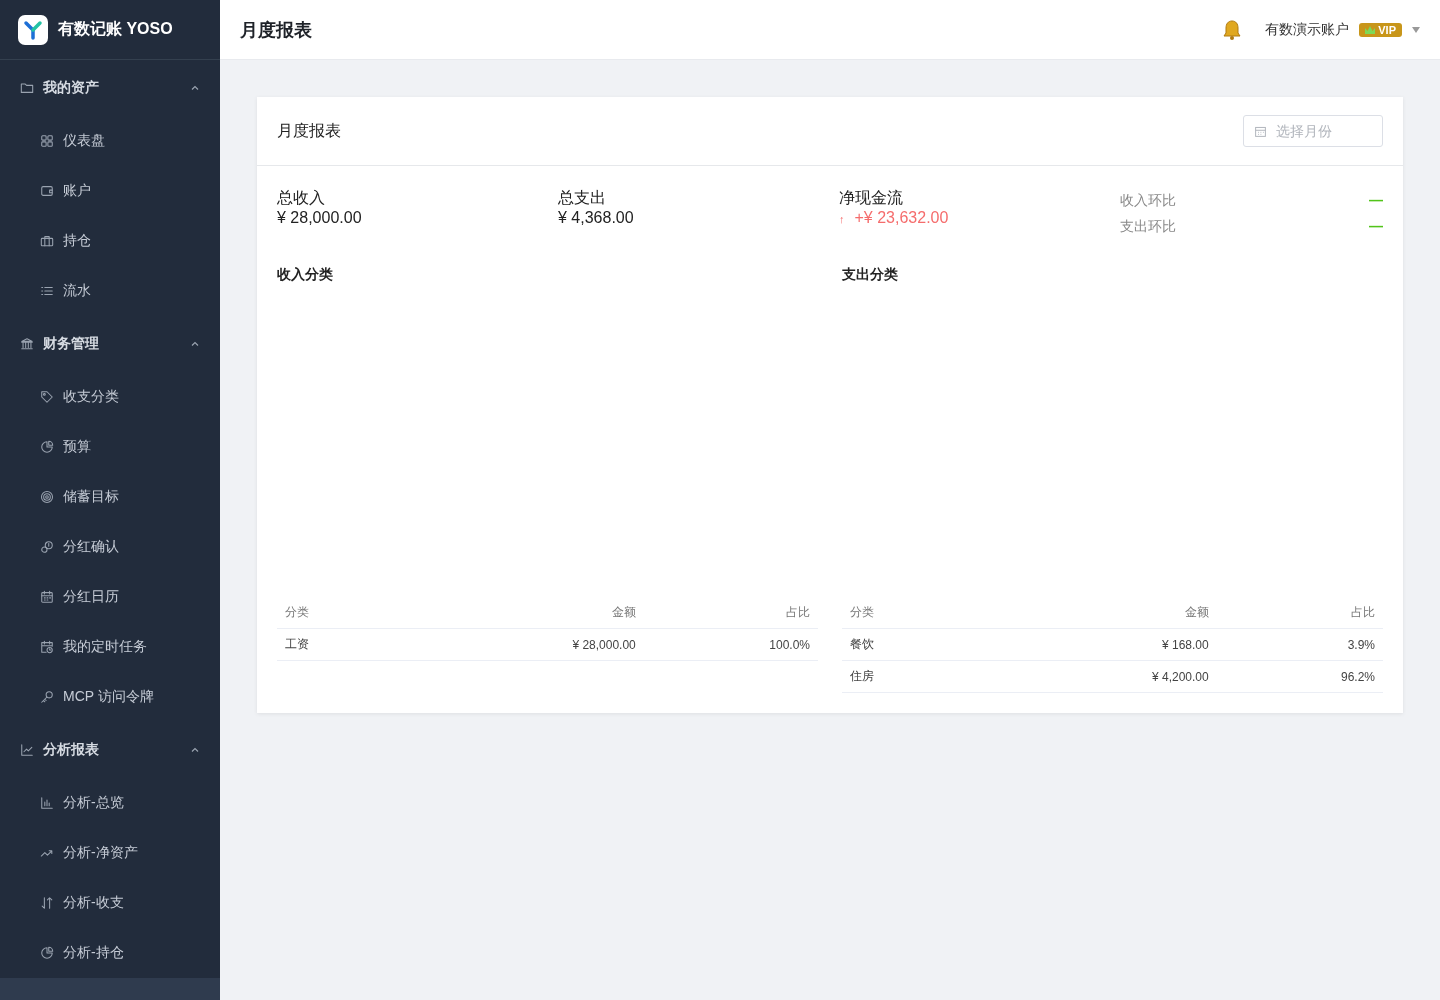  What do you see at coordinates (110, 547) in the screenshot?
I see `sidebar-item: 分红确认` at bounding box center [110, 547].